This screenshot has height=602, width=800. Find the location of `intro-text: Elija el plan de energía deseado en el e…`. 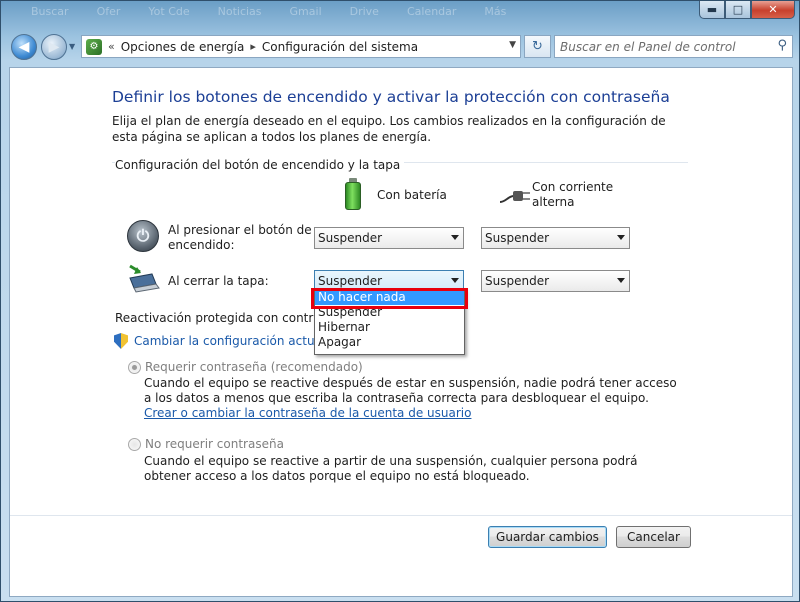

intro-text: Elija el plan de energía deseado en el e… is located at coordinates (389, 129).